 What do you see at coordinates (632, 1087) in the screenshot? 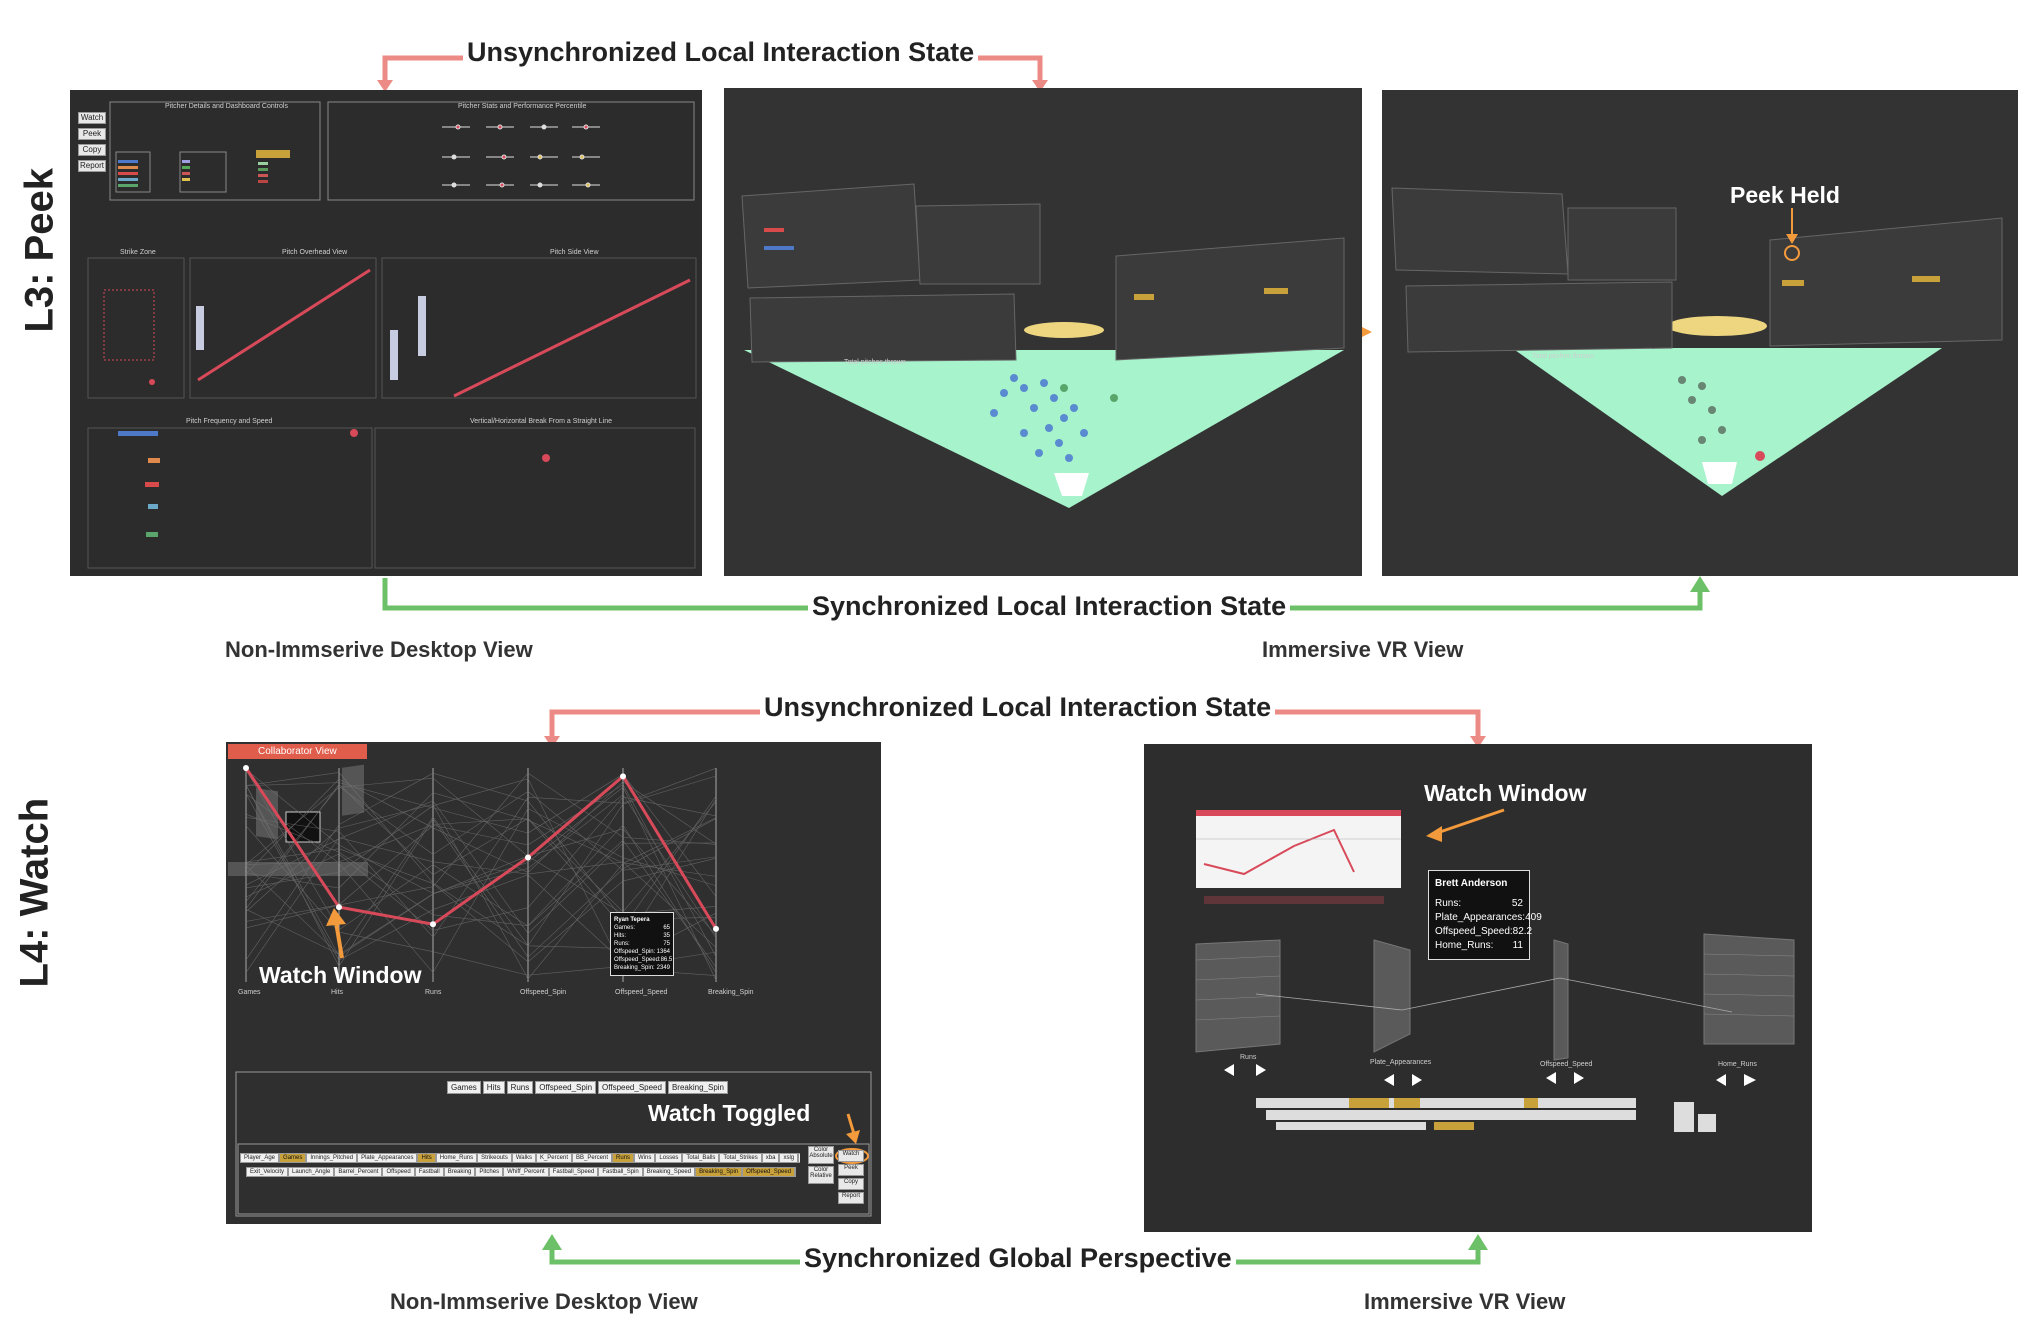
I see `selected-axis-chip: Offspeed_Speed` at bounding box center [632, 1087].